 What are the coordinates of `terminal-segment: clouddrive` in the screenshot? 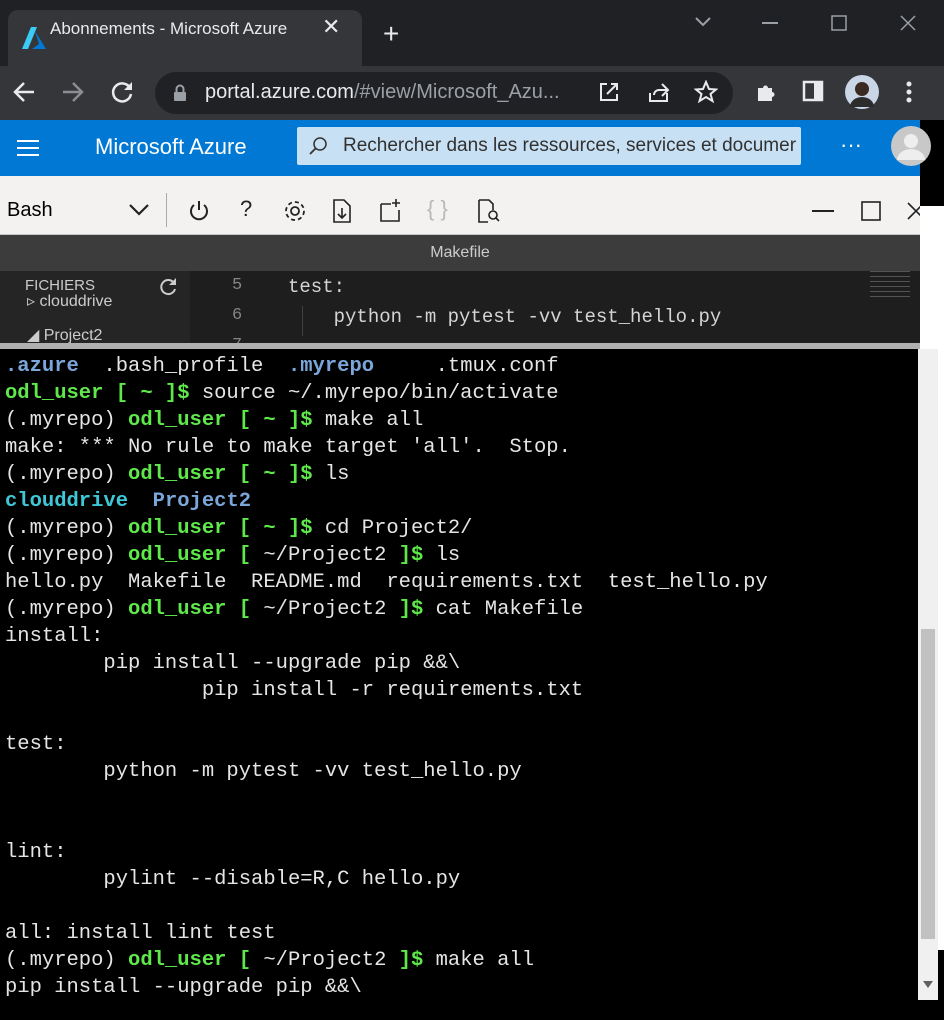 It's located at (67, 501).